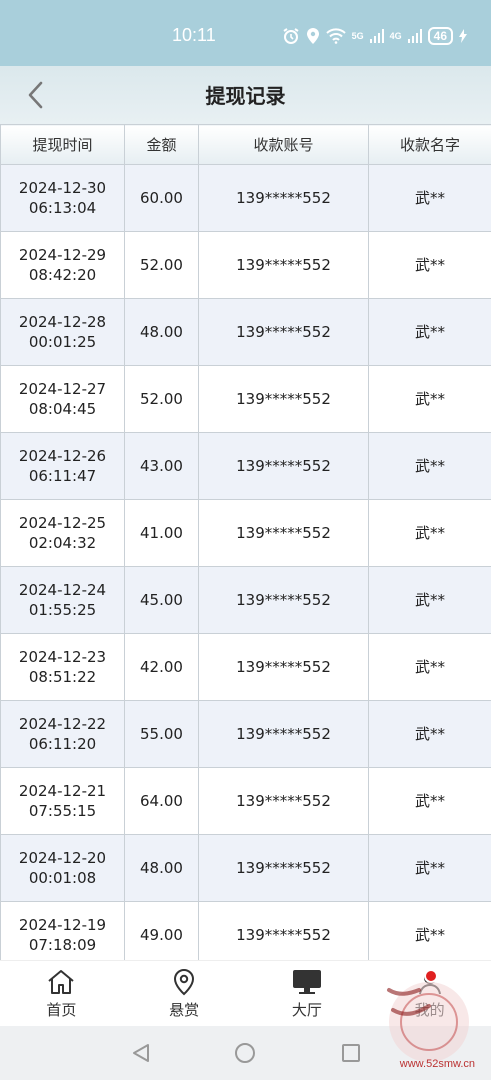 This screenshot has height=1080, width=491. What do you see at coordinates (306, 1010) in the screenshot?
I see `nav-label-hall: 大厅` at bounding box center [306, 1010].